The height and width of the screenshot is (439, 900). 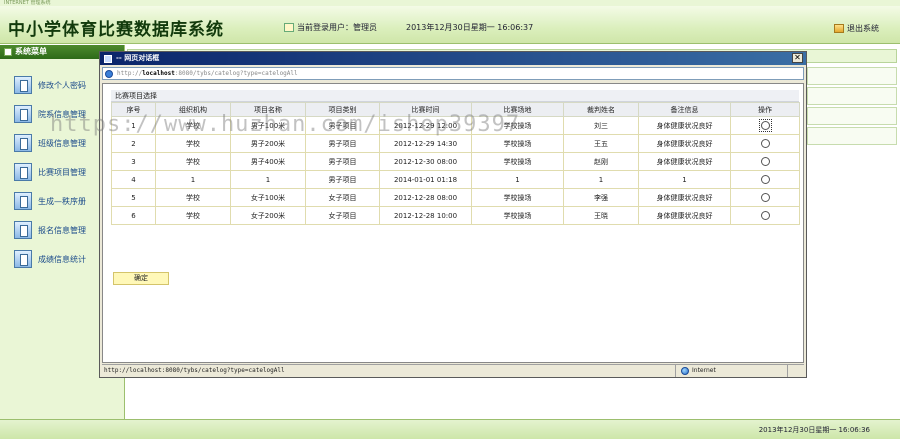 I want to click on header-date: 2013年12月30日星期一 16:06:37, so click(x=470, y=27).